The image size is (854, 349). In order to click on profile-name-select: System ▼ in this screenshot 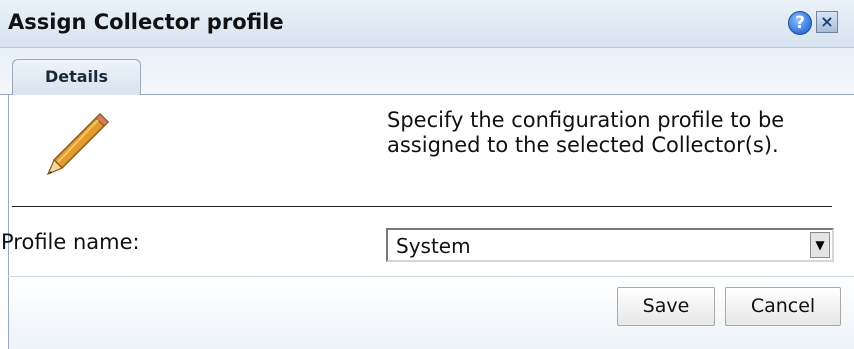, I will do `click(610, 245)`.